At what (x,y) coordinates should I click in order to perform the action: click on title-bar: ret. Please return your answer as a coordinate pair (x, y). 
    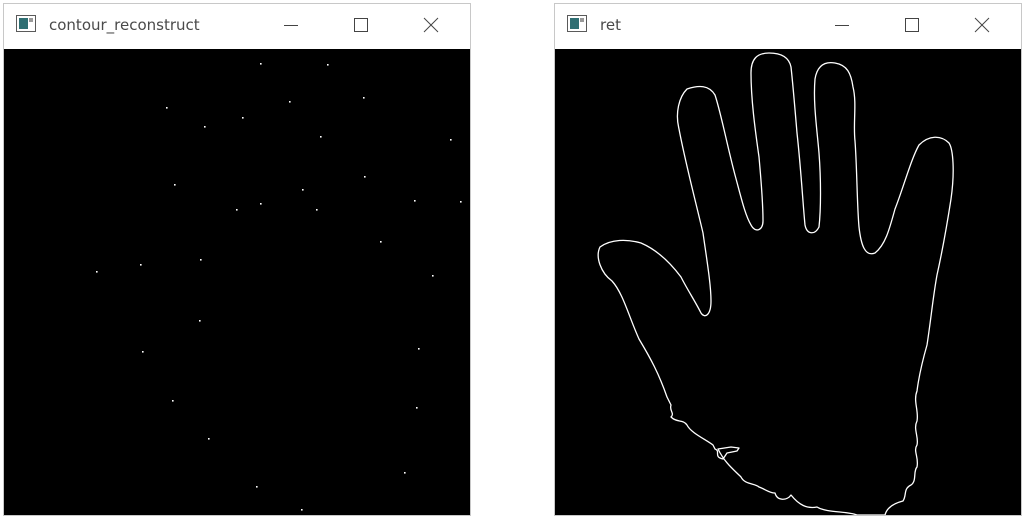
    Looking at the image, I should click on (788, 26).